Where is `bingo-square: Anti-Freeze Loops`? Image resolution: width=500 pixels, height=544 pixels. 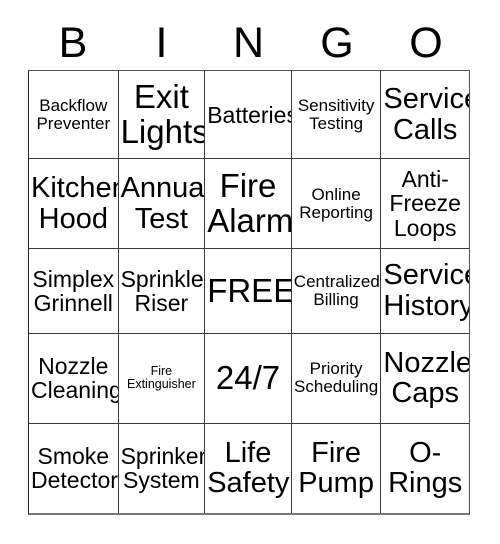
bingo-square: Anti-Freeze Loops is located at coordinates (425, 204).